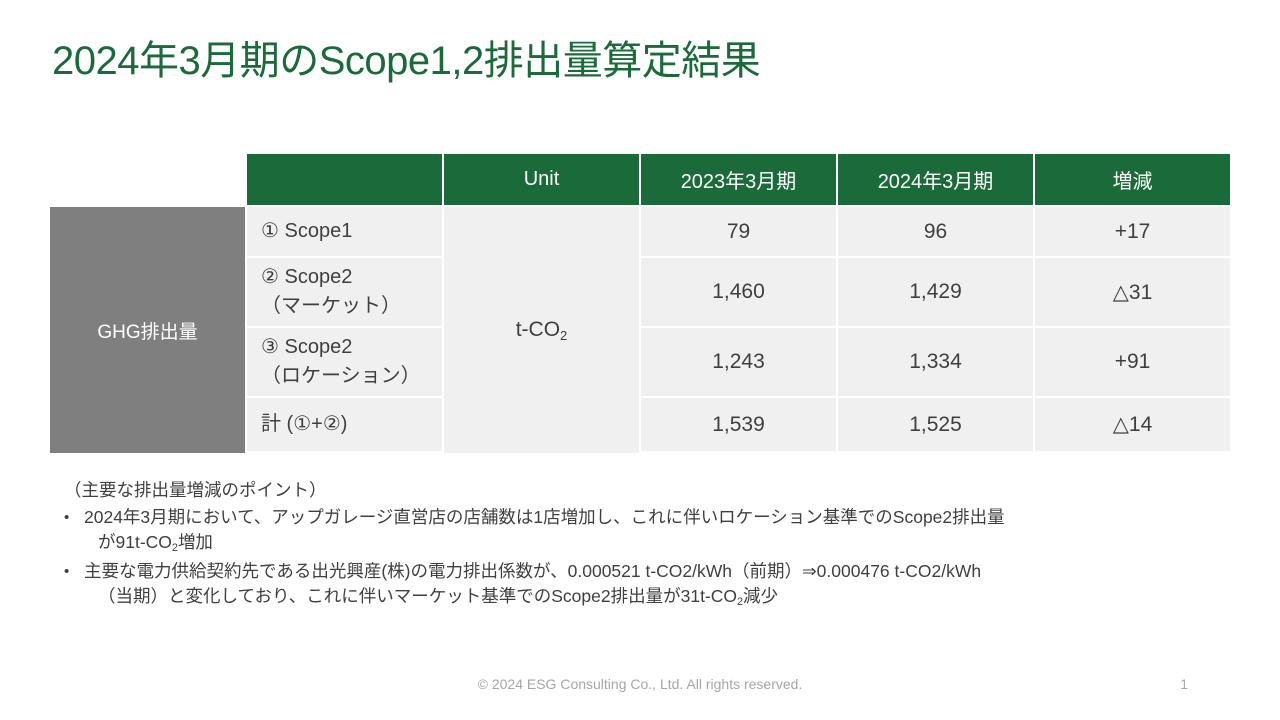  Describe the element at coordinates (1132, 425) in the screenshot. I see `value-total-change: △14` at that location.